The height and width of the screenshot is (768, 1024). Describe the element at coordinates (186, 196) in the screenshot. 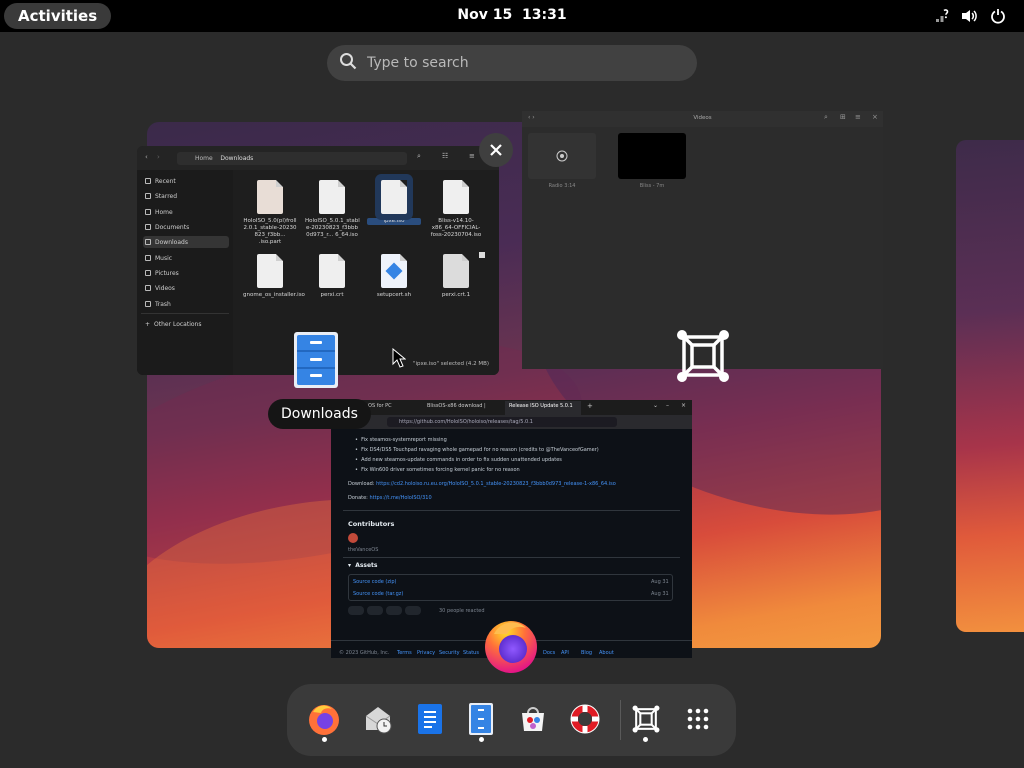

I see `sidebar-item-starred: Starred` at that location.